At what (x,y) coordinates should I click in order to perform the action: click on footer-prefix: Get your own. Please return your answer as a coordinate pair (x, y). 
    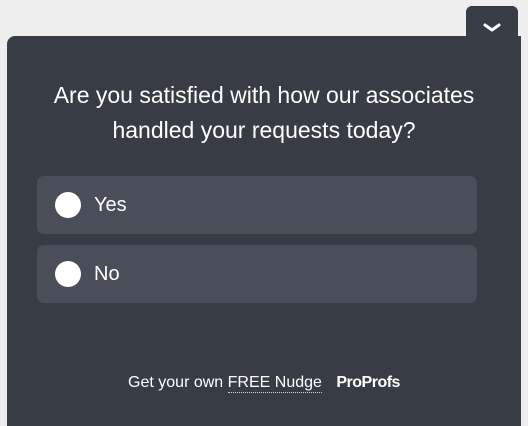
    Looking at the image, I should click on (176, 382).